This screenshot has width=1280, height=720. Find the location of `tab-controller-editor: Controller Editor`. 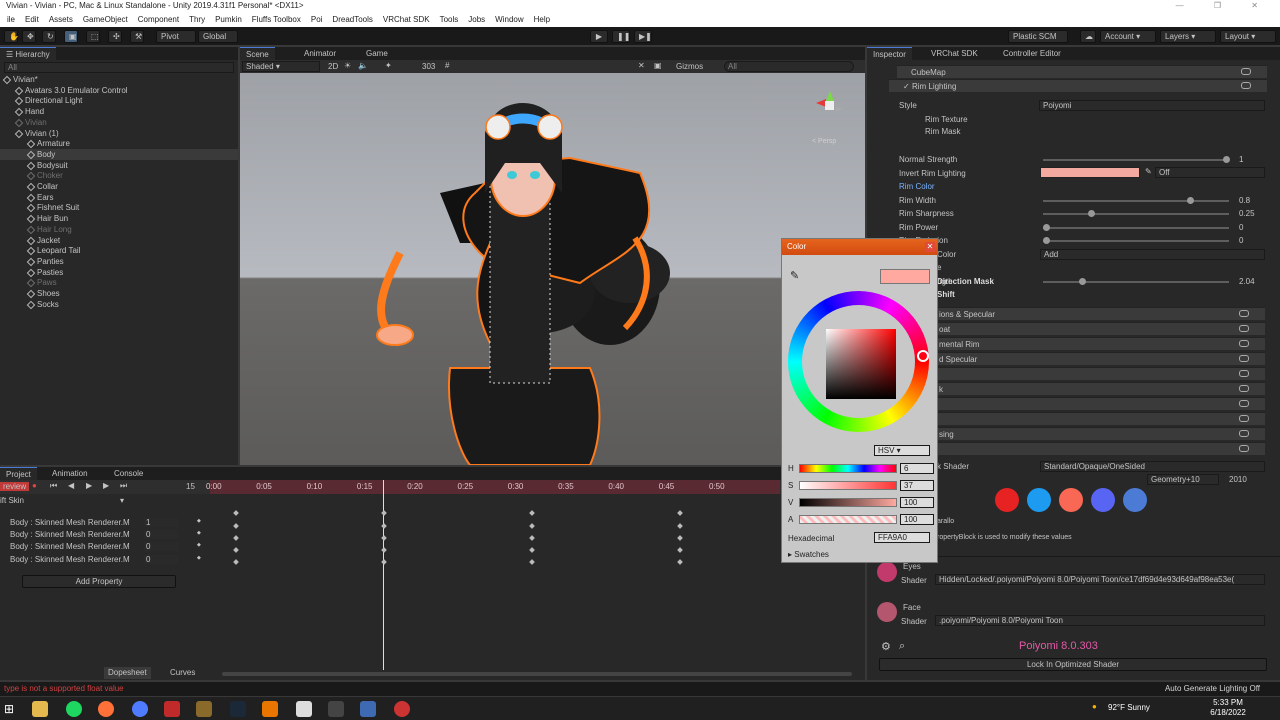

tab-controller-editor: Controller Editor is located at coordinates (1032, 53).